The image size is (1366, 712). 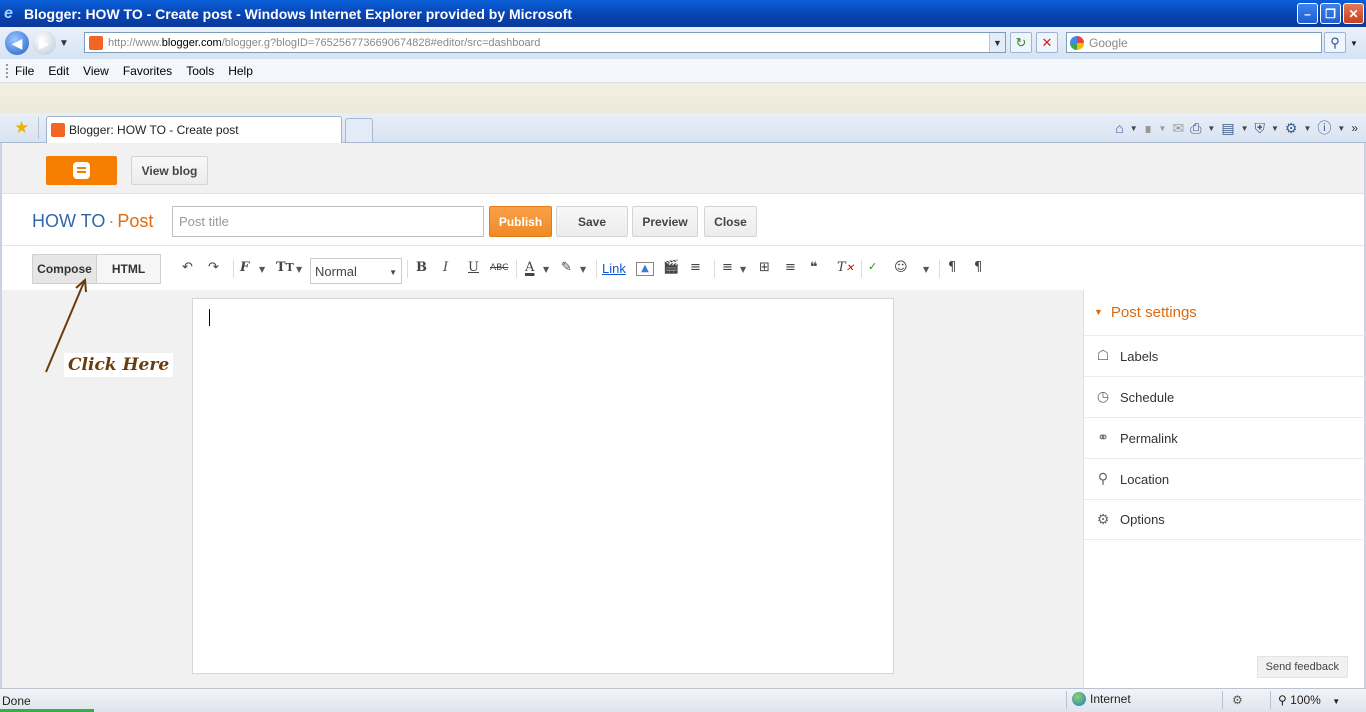 I want to click on mail-icon: ✉, so click(x=1178, y=128).